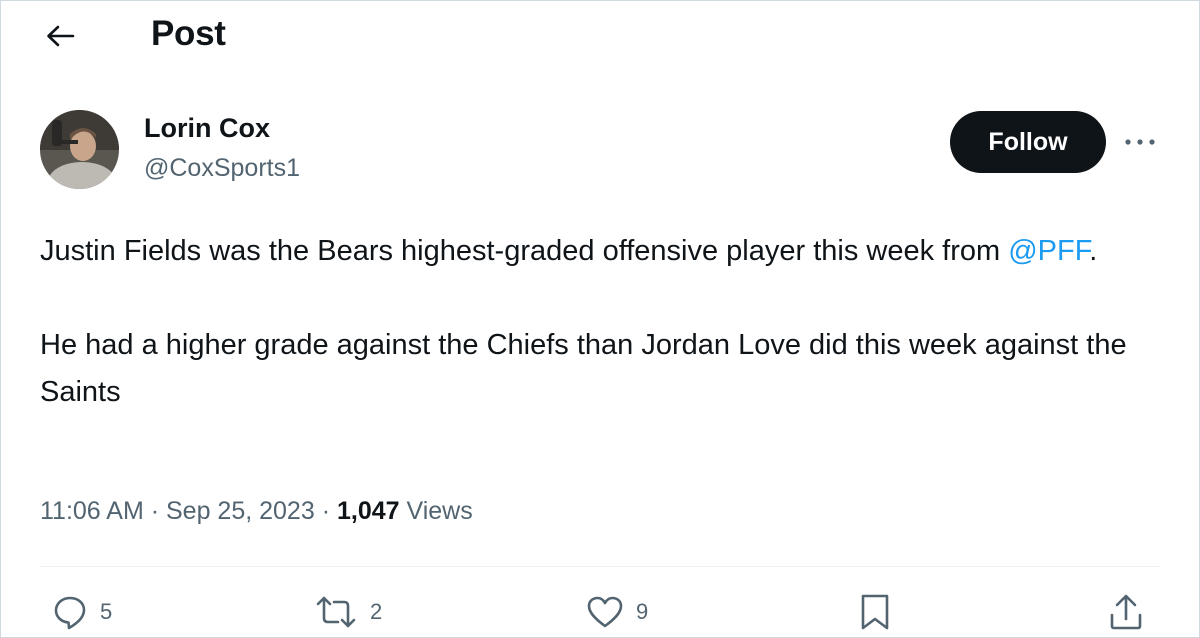 This screenshot has width=1200, height=638. What do you see at coordinates (1028, 142) in the screenshot?
I see `follow-button: Follow` at bounding box center [1028, 142].